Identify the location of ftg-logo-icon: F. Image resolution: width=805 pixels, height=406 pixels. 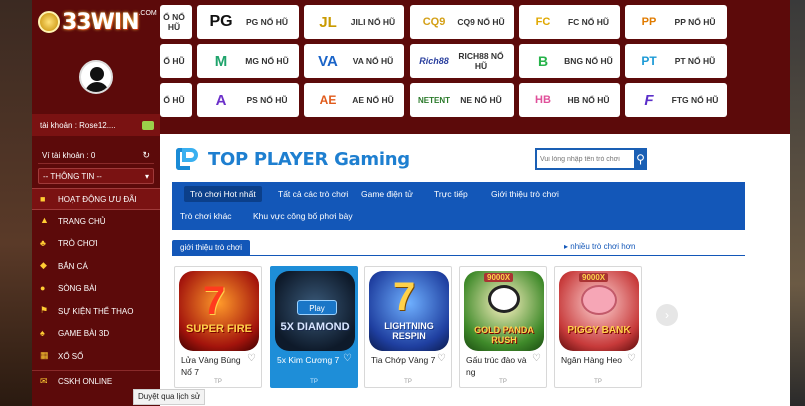
(649, 100).